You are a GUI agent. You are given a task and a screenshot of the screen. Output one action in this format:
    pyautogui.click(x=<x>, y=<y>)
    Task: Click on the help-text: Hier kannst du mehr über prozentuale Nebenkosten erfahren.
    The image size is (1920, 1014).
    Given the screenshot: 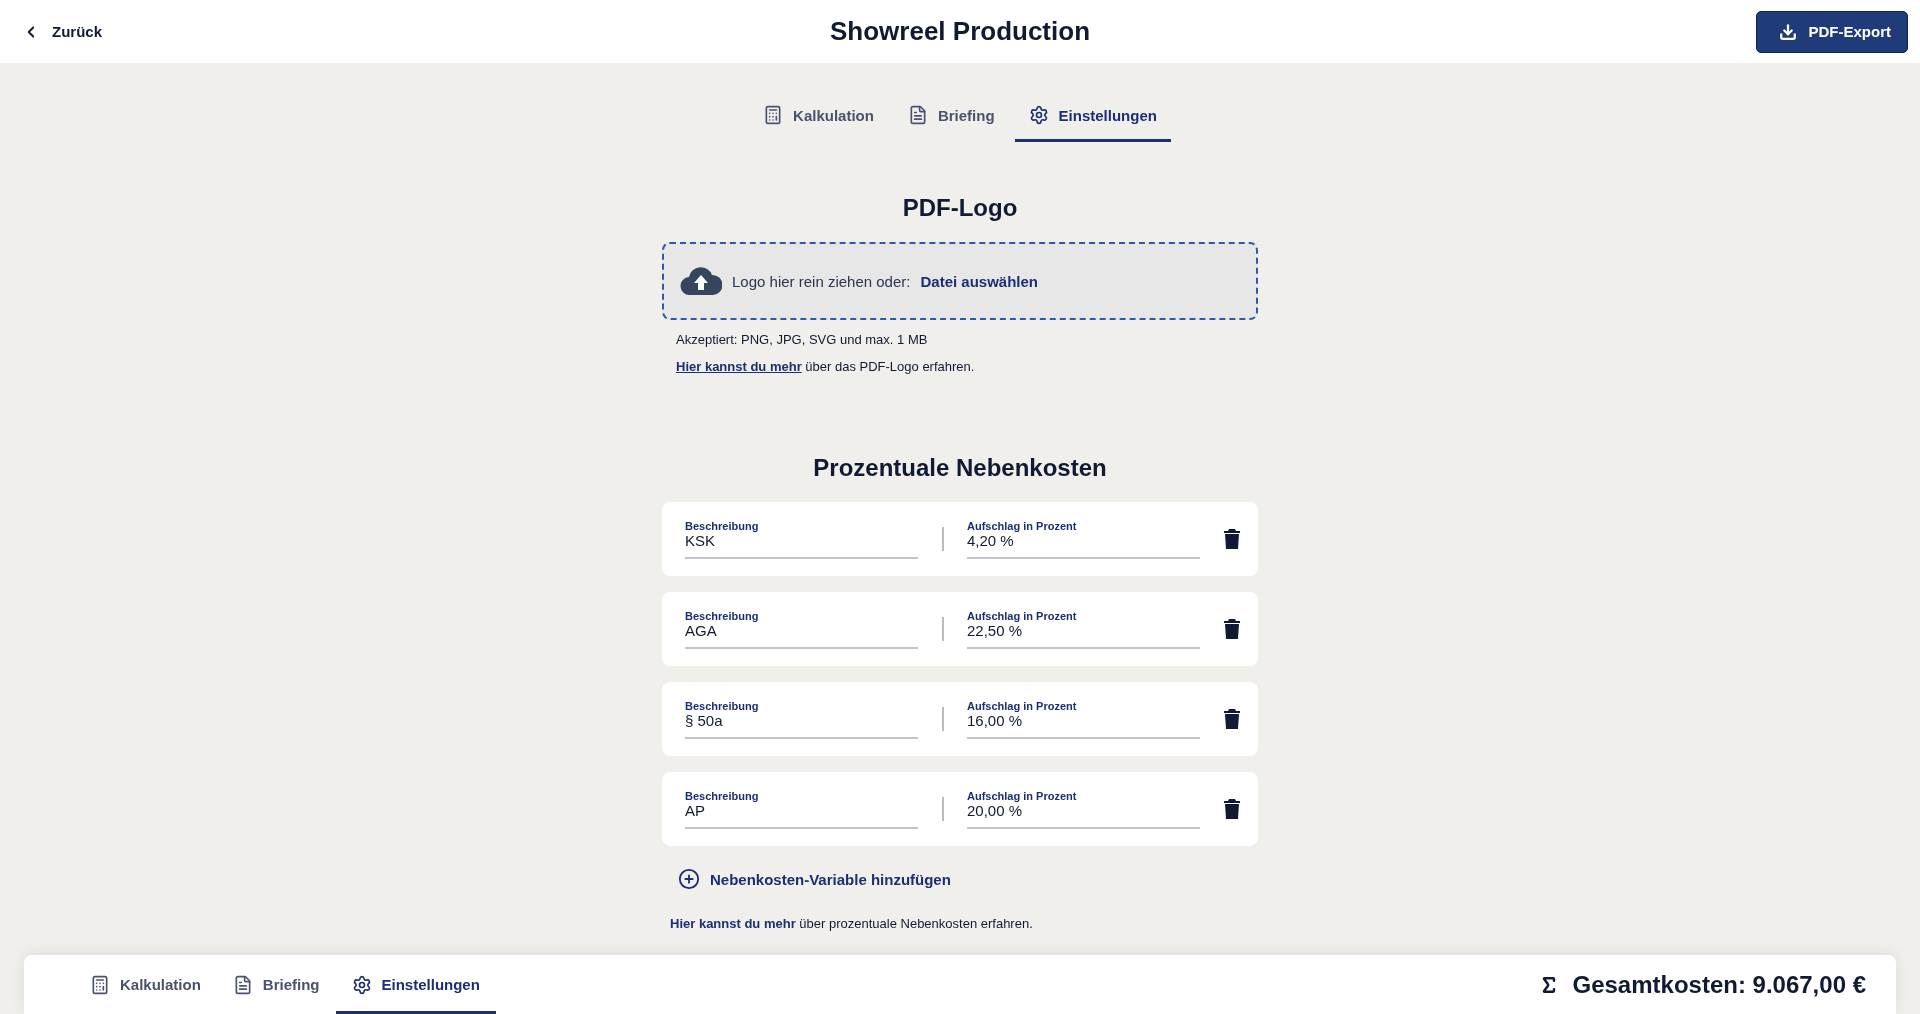 What is the action you would take?
    pyautogui.click(x=852, y=923)
    